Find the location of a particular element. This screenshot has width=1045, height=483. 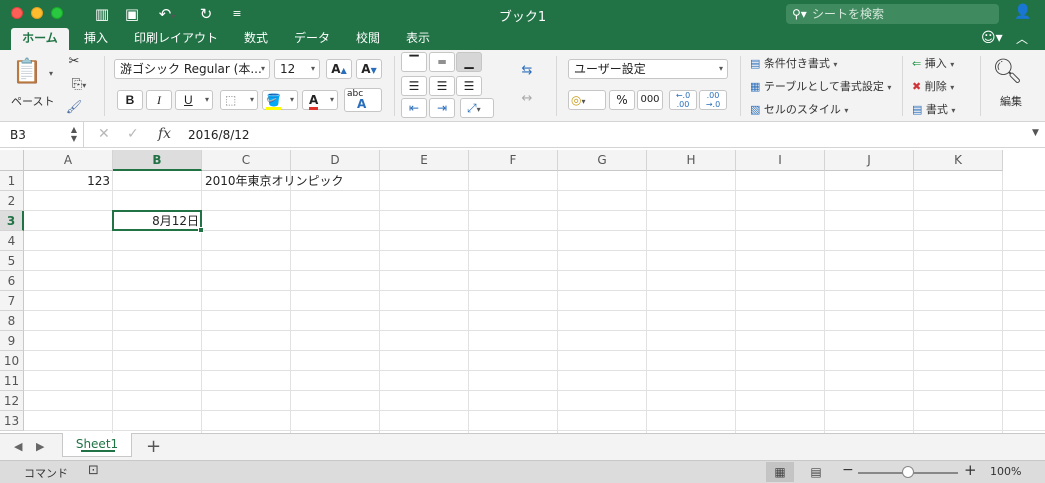

bold-button: B is located at coordinates (130, 100).